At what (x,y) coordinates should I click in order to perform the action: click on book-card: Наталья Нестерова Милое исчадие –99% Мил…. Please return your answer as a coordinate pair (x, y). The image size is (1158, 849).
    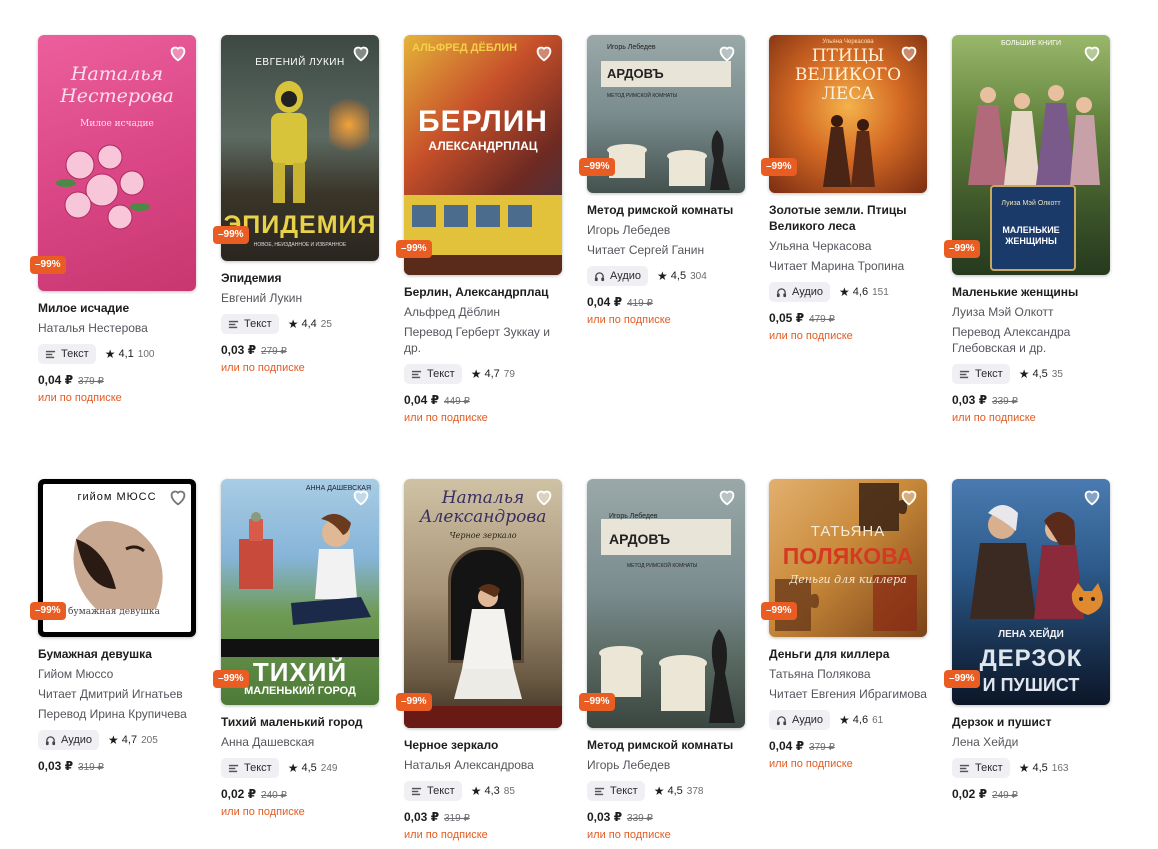
    Looking at the image, I should click on (114, 220).